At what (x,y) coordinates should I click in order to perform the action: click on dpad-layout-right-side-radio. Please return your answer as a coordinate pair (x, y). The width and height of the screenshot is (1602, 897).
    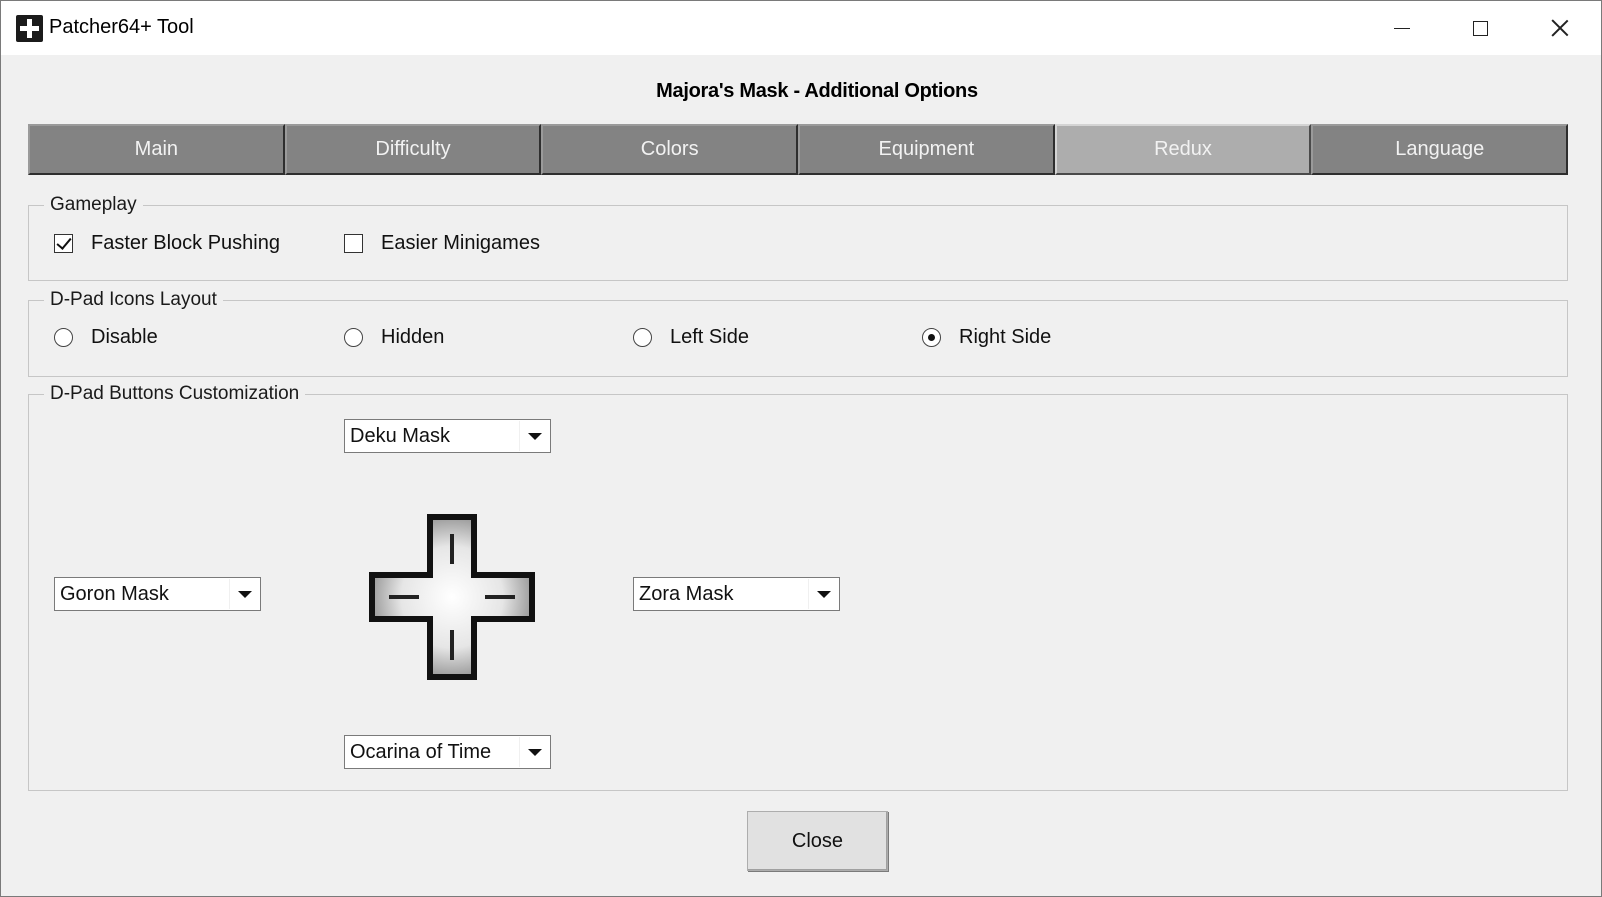
    Looking at the image, I should click on (931, 337).